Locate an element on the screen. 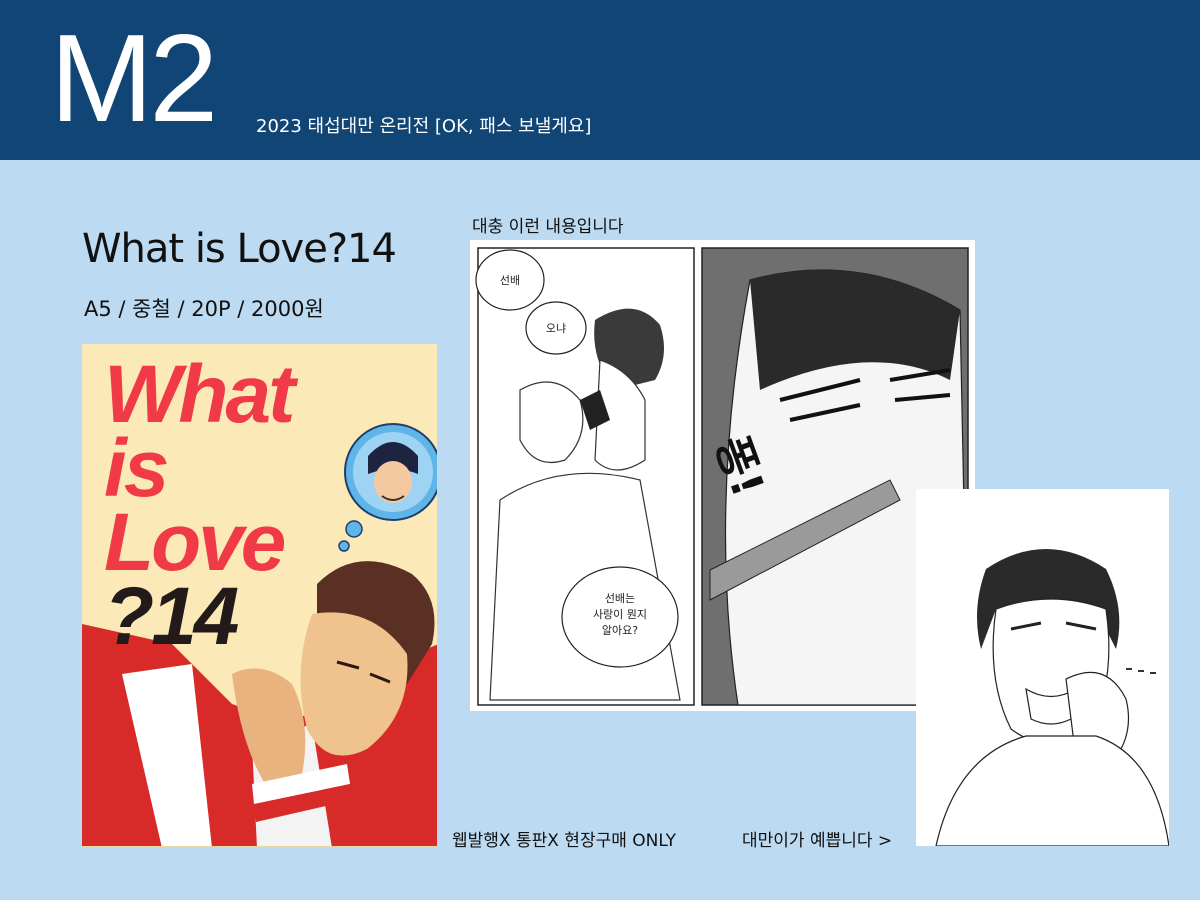  character-drawing is located at coordinates (1052, 697).